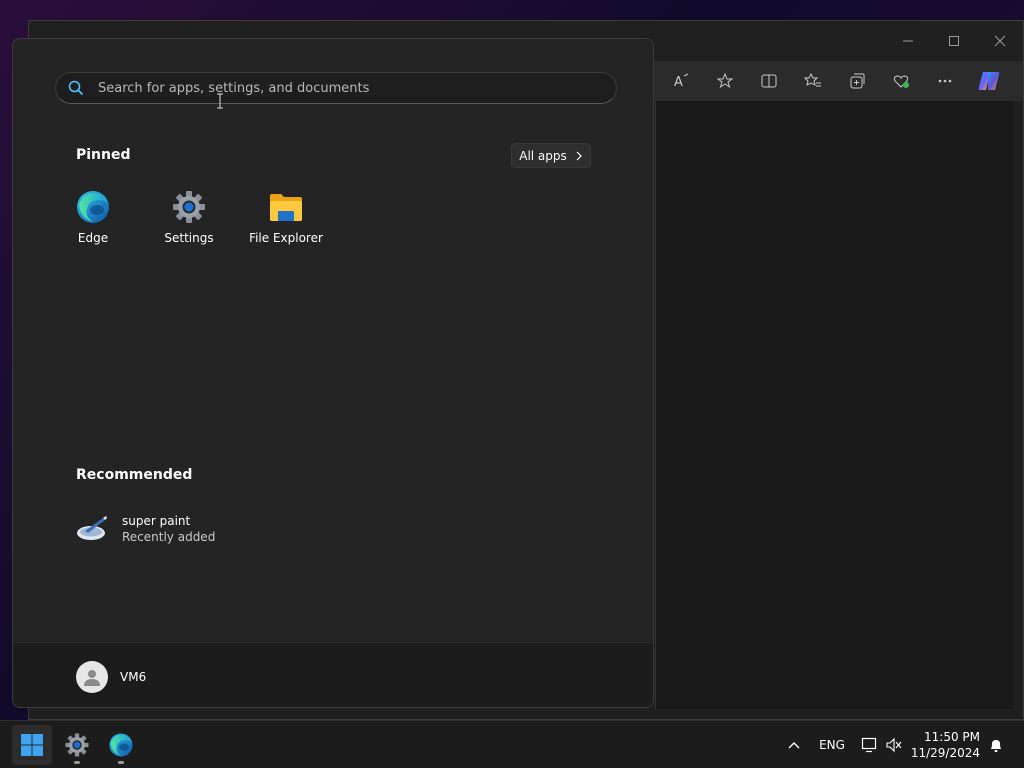 The image size is (1024, 768). I want to click on windows-logo-icon, so click(32, 745).